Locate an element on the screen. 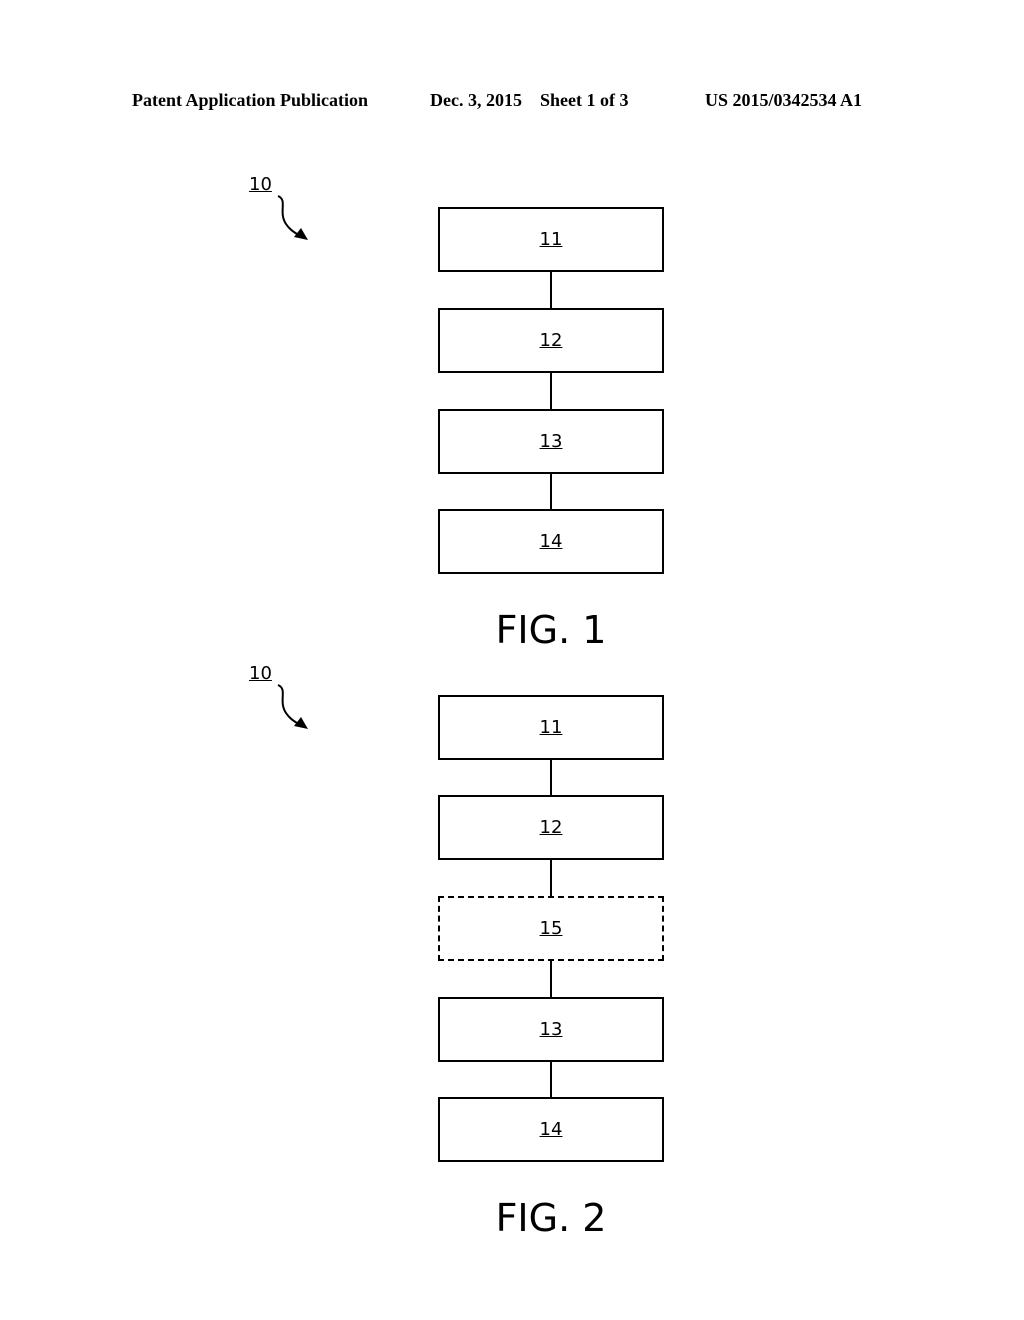  optional-flow-box: 15 is located at coordinates (551, 928).